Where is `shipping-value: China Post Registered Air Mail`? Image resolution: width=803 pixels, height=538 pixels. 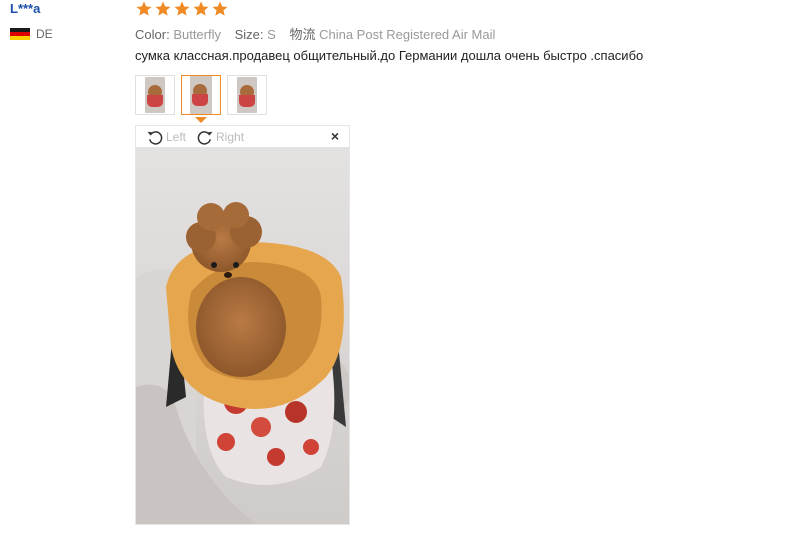 shipping-value: China Post Registered Air Mail is located at coordinates (407, 34).